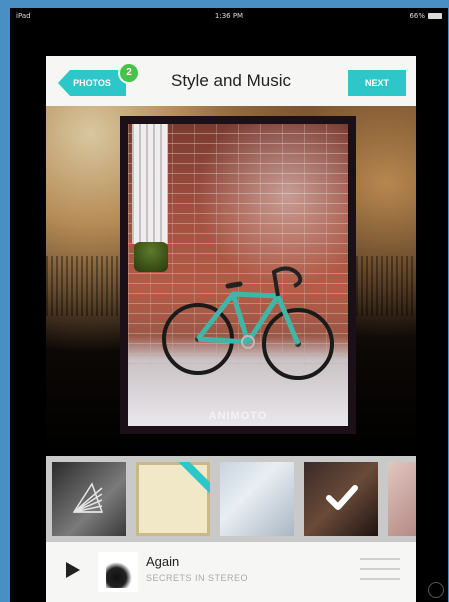 The width and height of the screenshot is (449, 602). I want to click on album-splash-image, so click(119, 575).